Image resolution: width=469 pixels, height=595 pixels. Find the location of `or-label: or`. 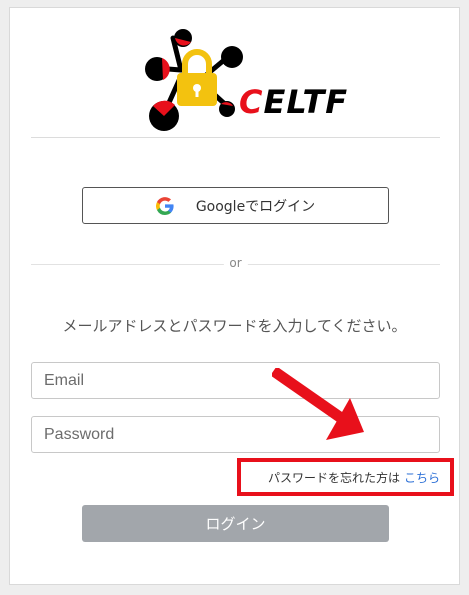

or-label: or is located at coordinates (235, 263).